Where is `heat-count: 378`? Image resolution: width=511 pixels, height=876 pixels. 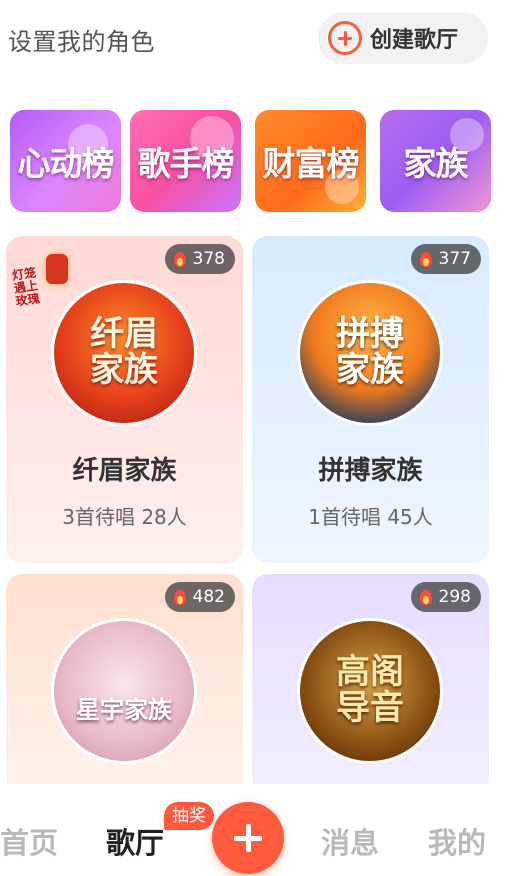 heat-count: 378 is located at coordinates (208, 259).